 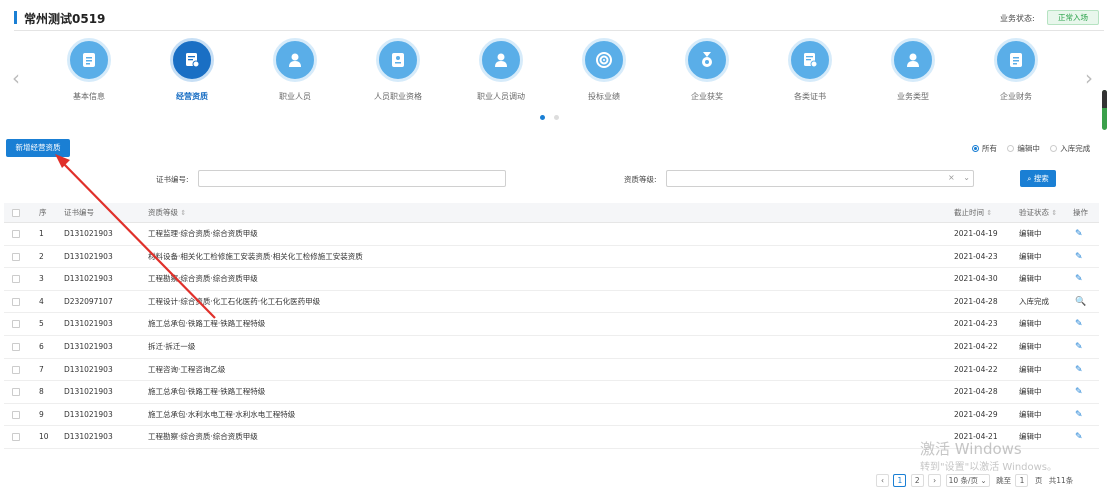 What do you see at coordinates (604, 70) in the screenshot?
I see `category-item-bid-performance: 投标业绩` at bounding box center [604, 70].